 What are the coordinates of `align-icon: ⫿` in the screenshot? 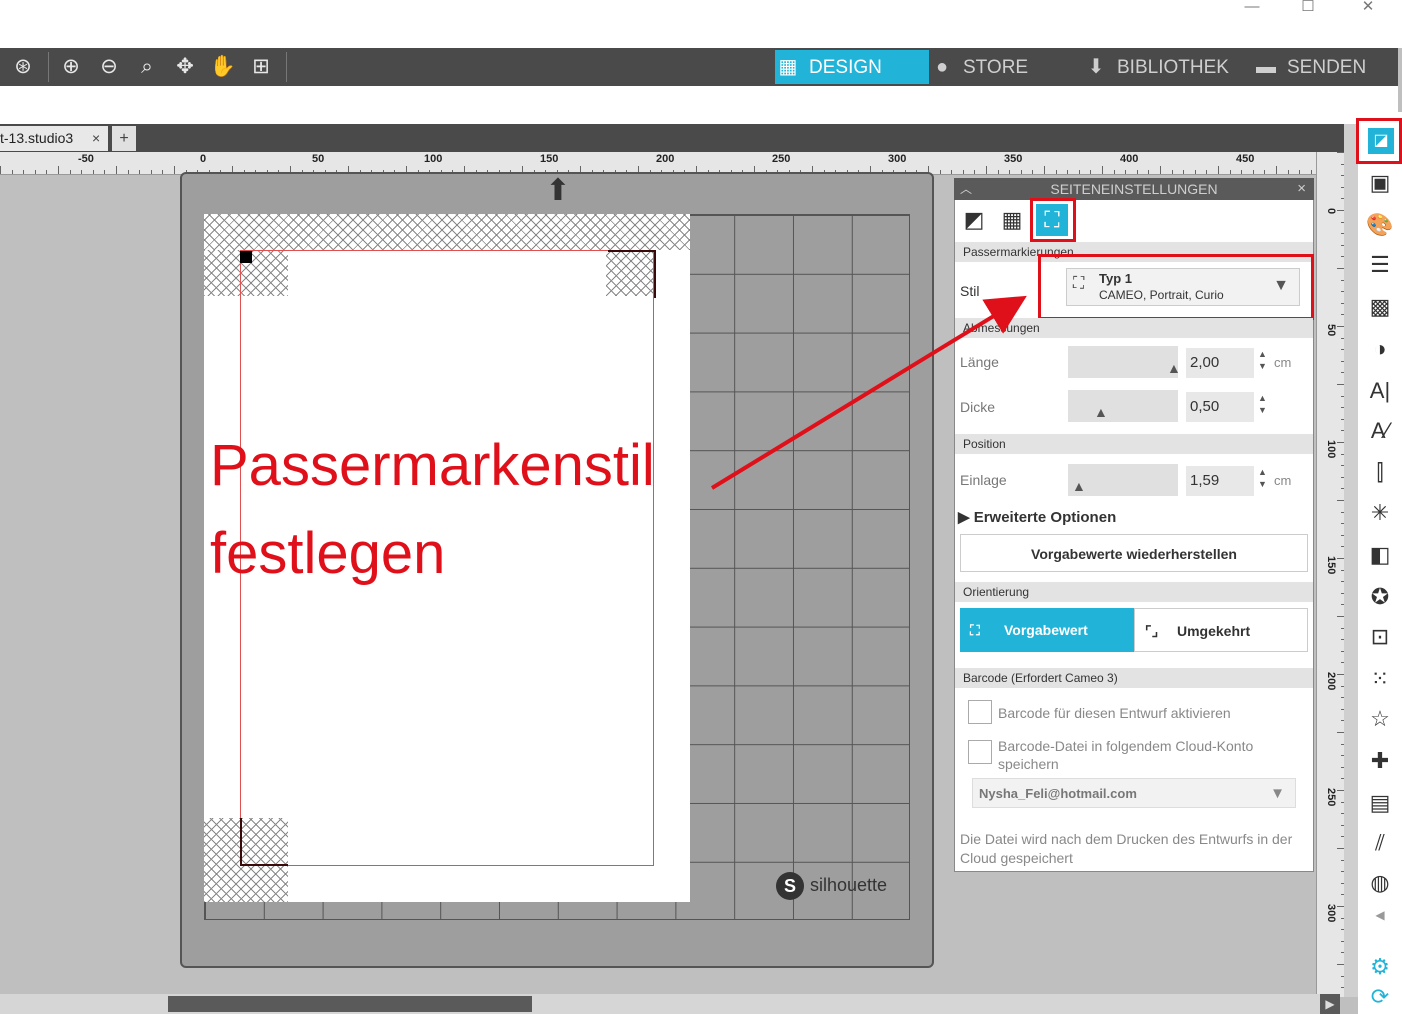 It's located at (1380, 473).